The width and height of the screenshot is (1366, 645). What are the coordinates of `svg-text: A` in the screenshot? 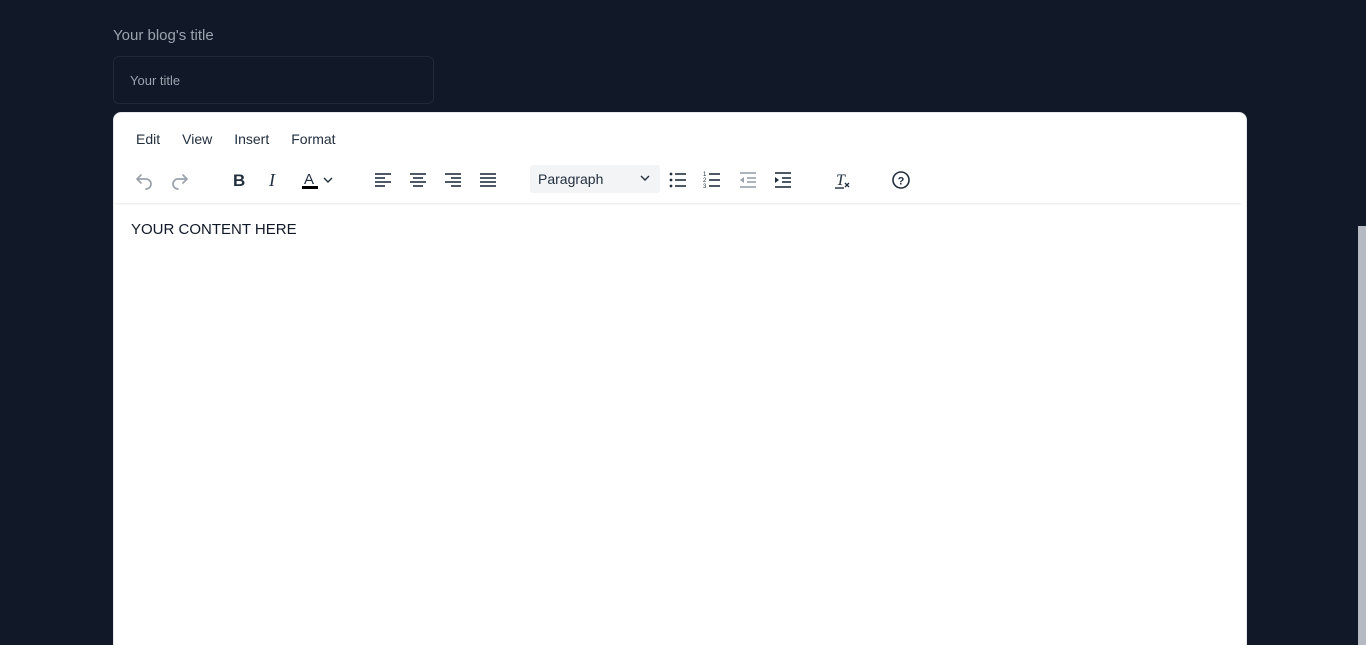 It's located at (309, 179).